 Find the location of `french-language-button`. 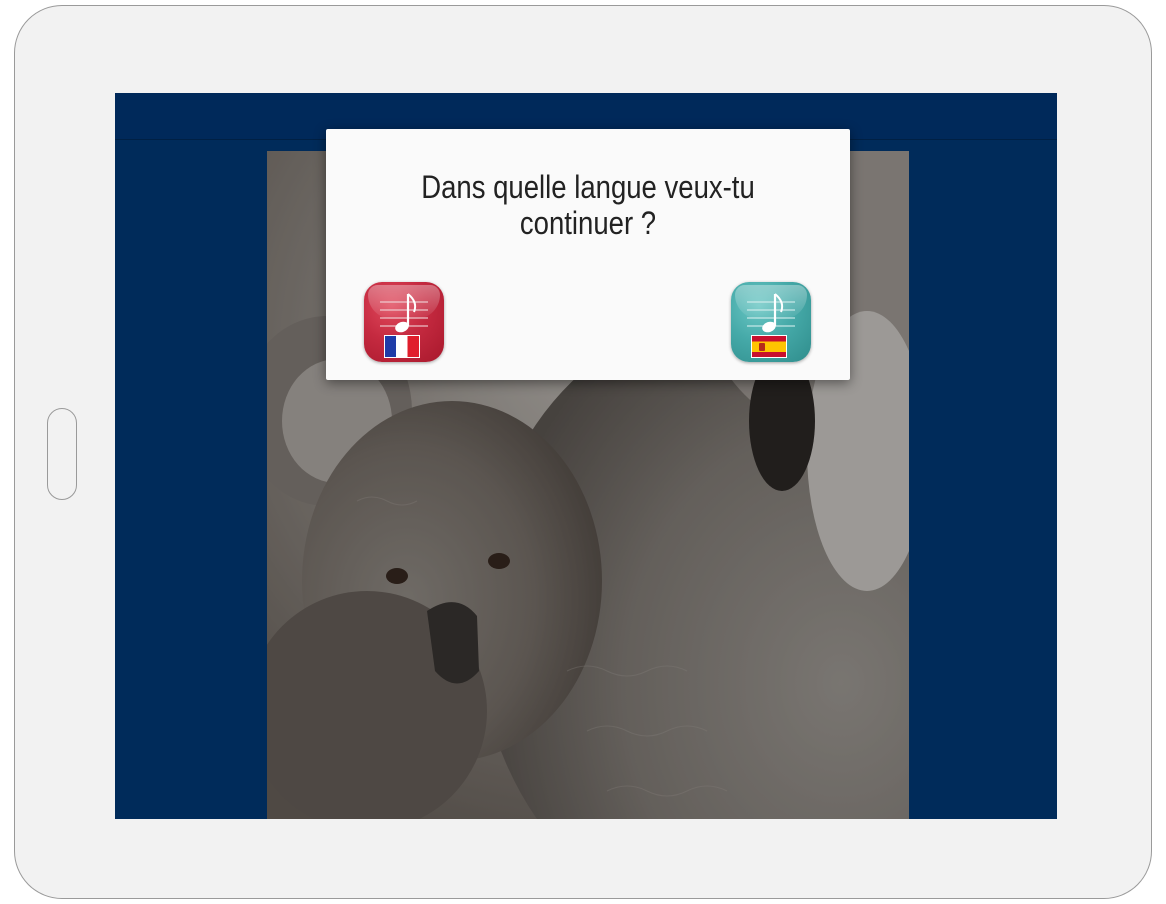

french-language-button is located at coordinates (404, 322).